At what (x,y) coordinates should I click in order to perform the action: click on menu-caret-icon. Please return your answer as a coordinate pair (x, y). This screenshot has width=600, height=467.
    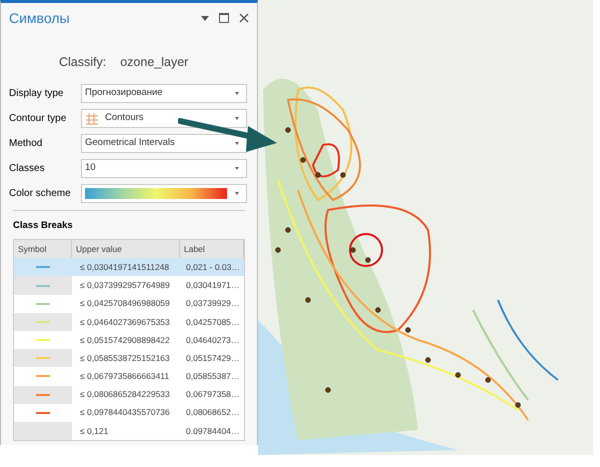
    Looking at the image, I should click on (205, 18).